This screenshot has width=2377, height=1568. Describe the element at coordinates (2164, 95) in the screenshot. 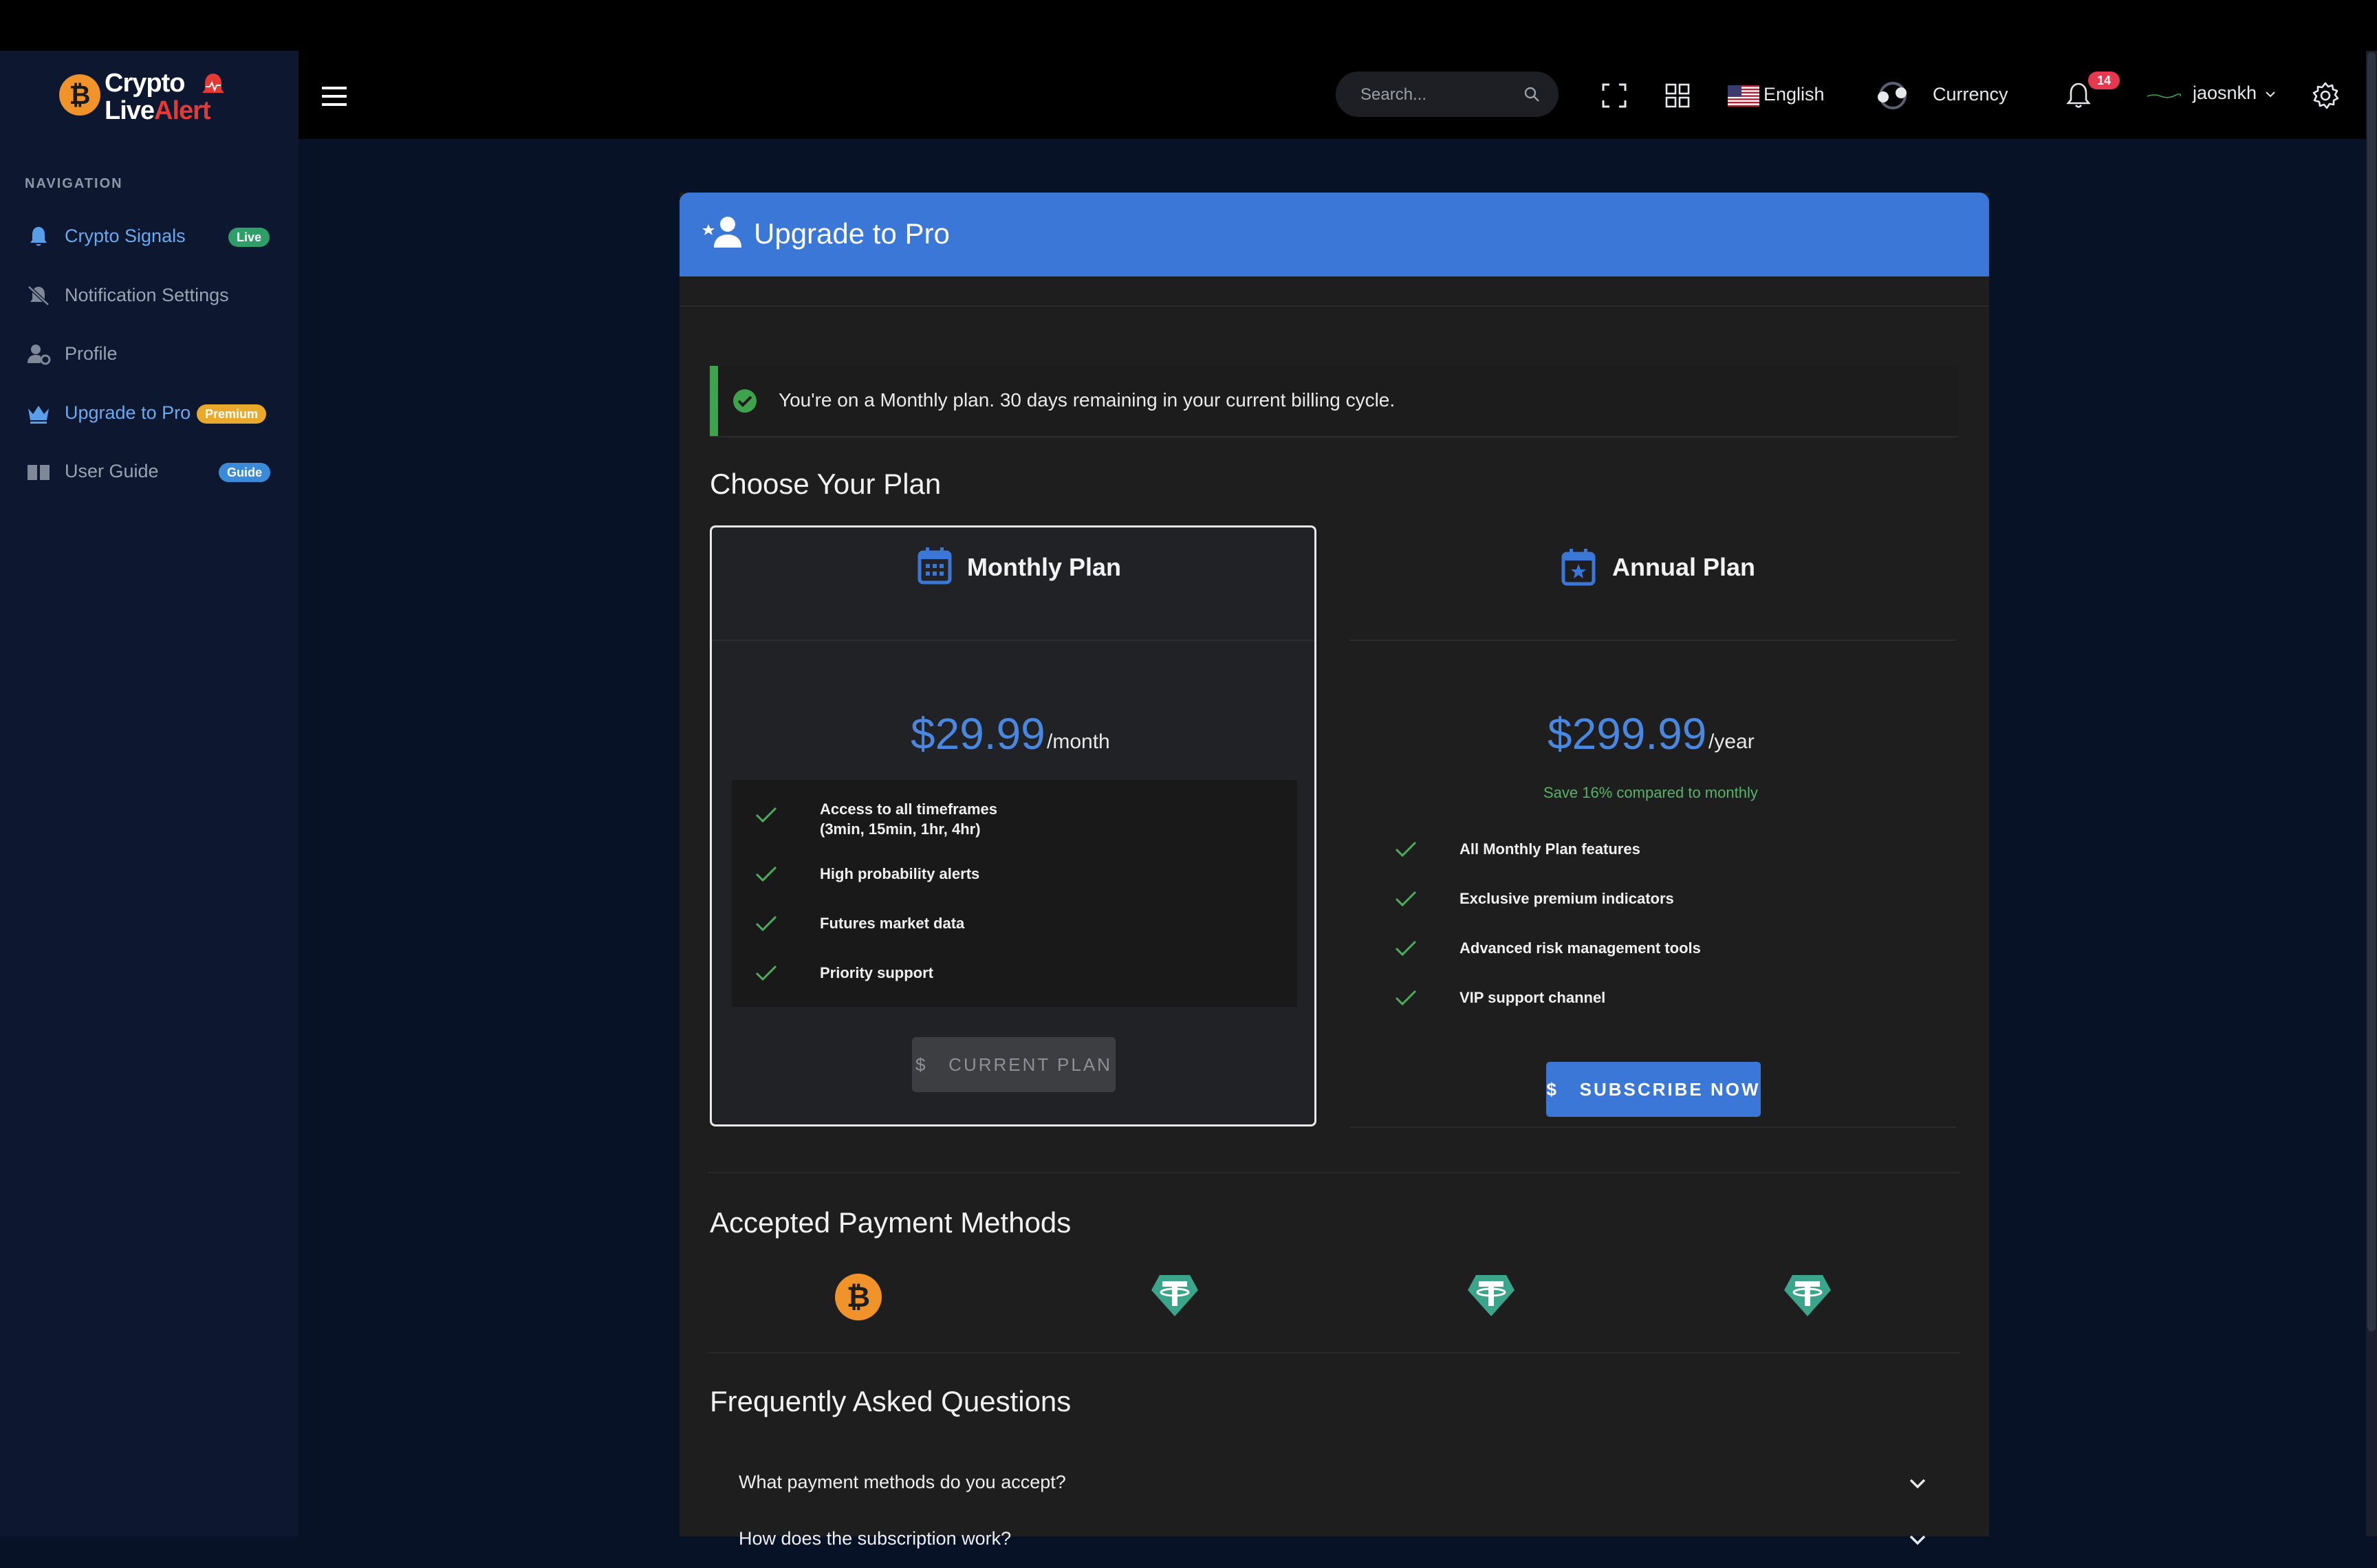

I see `user-avatar` at that location.